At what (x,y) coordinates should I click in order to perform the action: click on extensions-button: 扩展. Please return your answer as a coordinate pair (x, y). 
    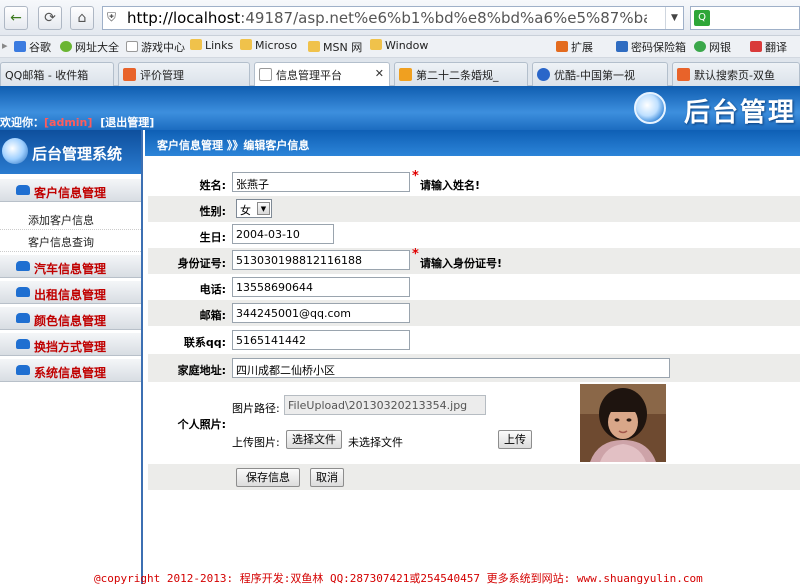
    Looking at the image, I should click on (574, 47).